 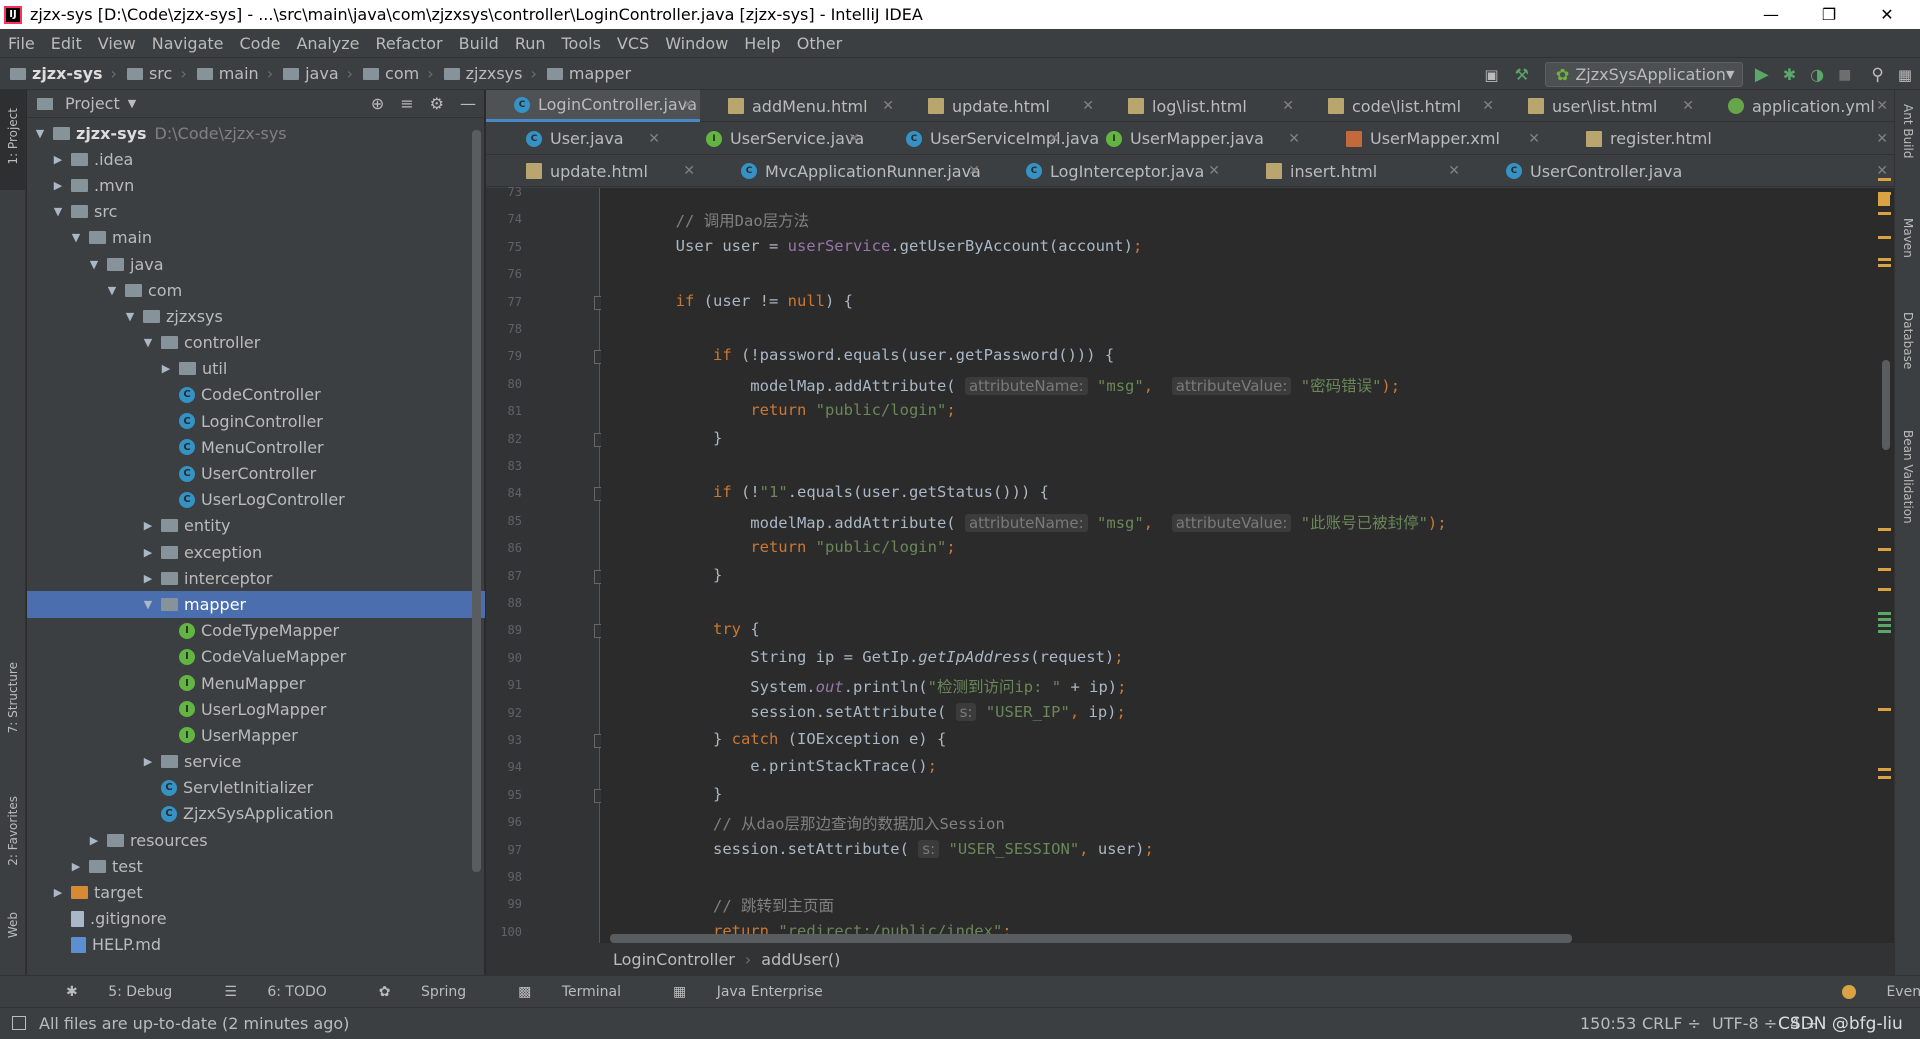 What do you see at coordinates (1491, 75) in the screenshot?
I see `layout-icon: ▣` at bounding box center [1491, 75].